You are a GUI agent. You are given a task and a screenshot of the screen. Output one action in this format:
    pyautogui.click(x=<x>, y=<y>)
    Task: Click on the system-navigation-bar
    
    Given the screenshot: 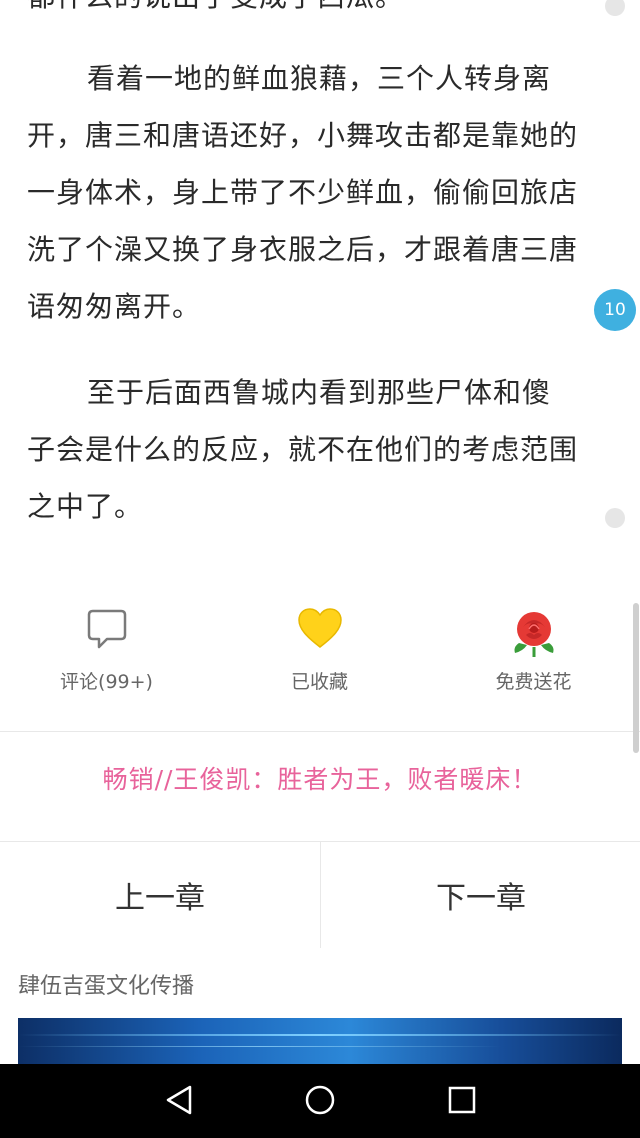 What is the action you would take?
    pyautogui.click(x=320, y=1101)
    